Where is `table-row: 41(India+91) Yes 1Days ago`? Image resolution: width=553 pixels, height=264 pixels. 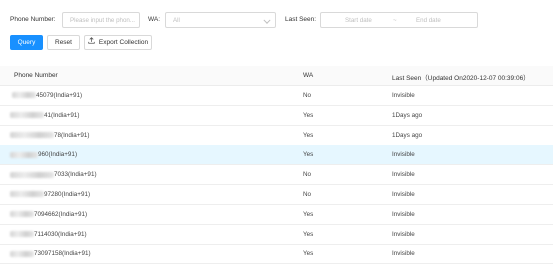 table-row: 41(India+91) Yes 1Days ago is located at coordinates (276, 116).